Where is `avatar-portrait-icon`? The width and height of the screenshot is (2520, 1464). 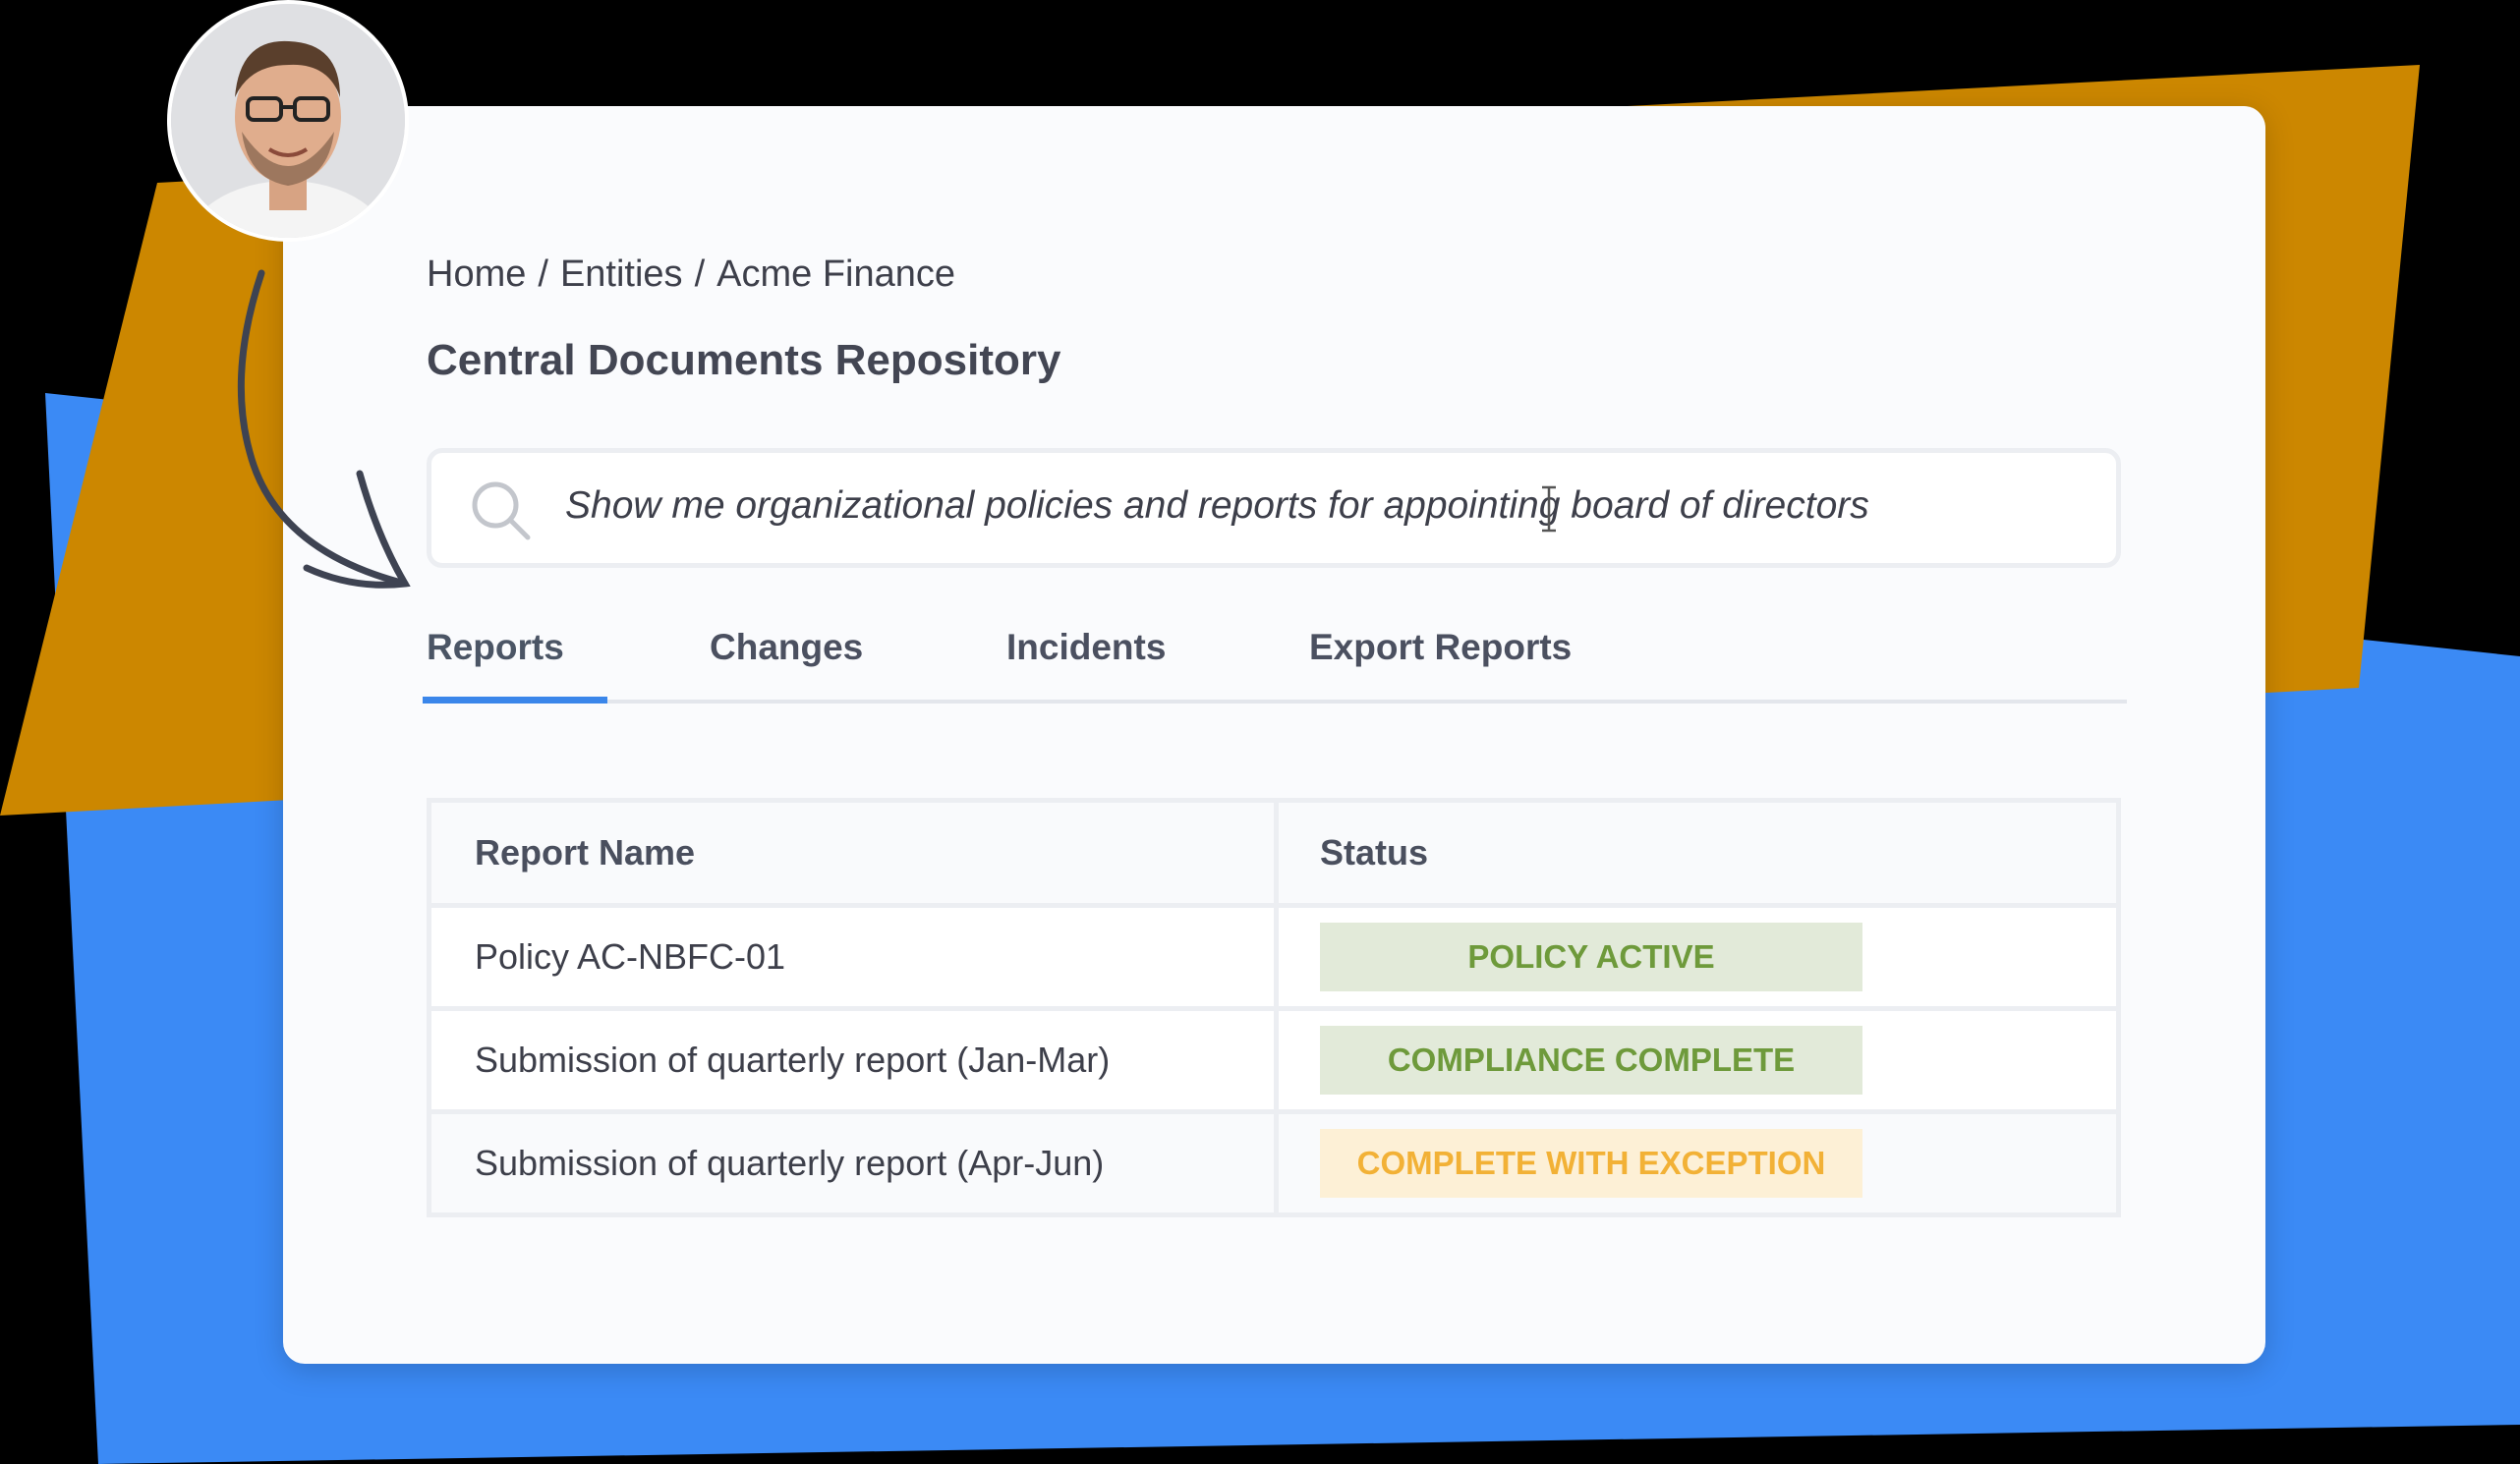 avatar-portrait-icon is located at coordinates (288, 121).